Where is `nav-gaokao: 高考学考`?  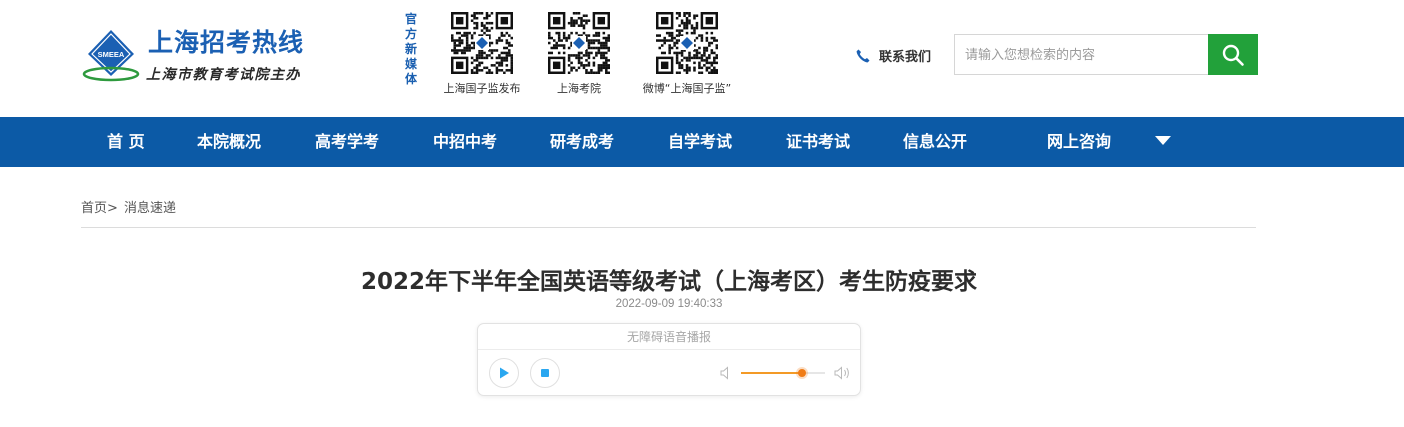 nav-gaokao: 高考学考 is located at coordinates (347, 142).